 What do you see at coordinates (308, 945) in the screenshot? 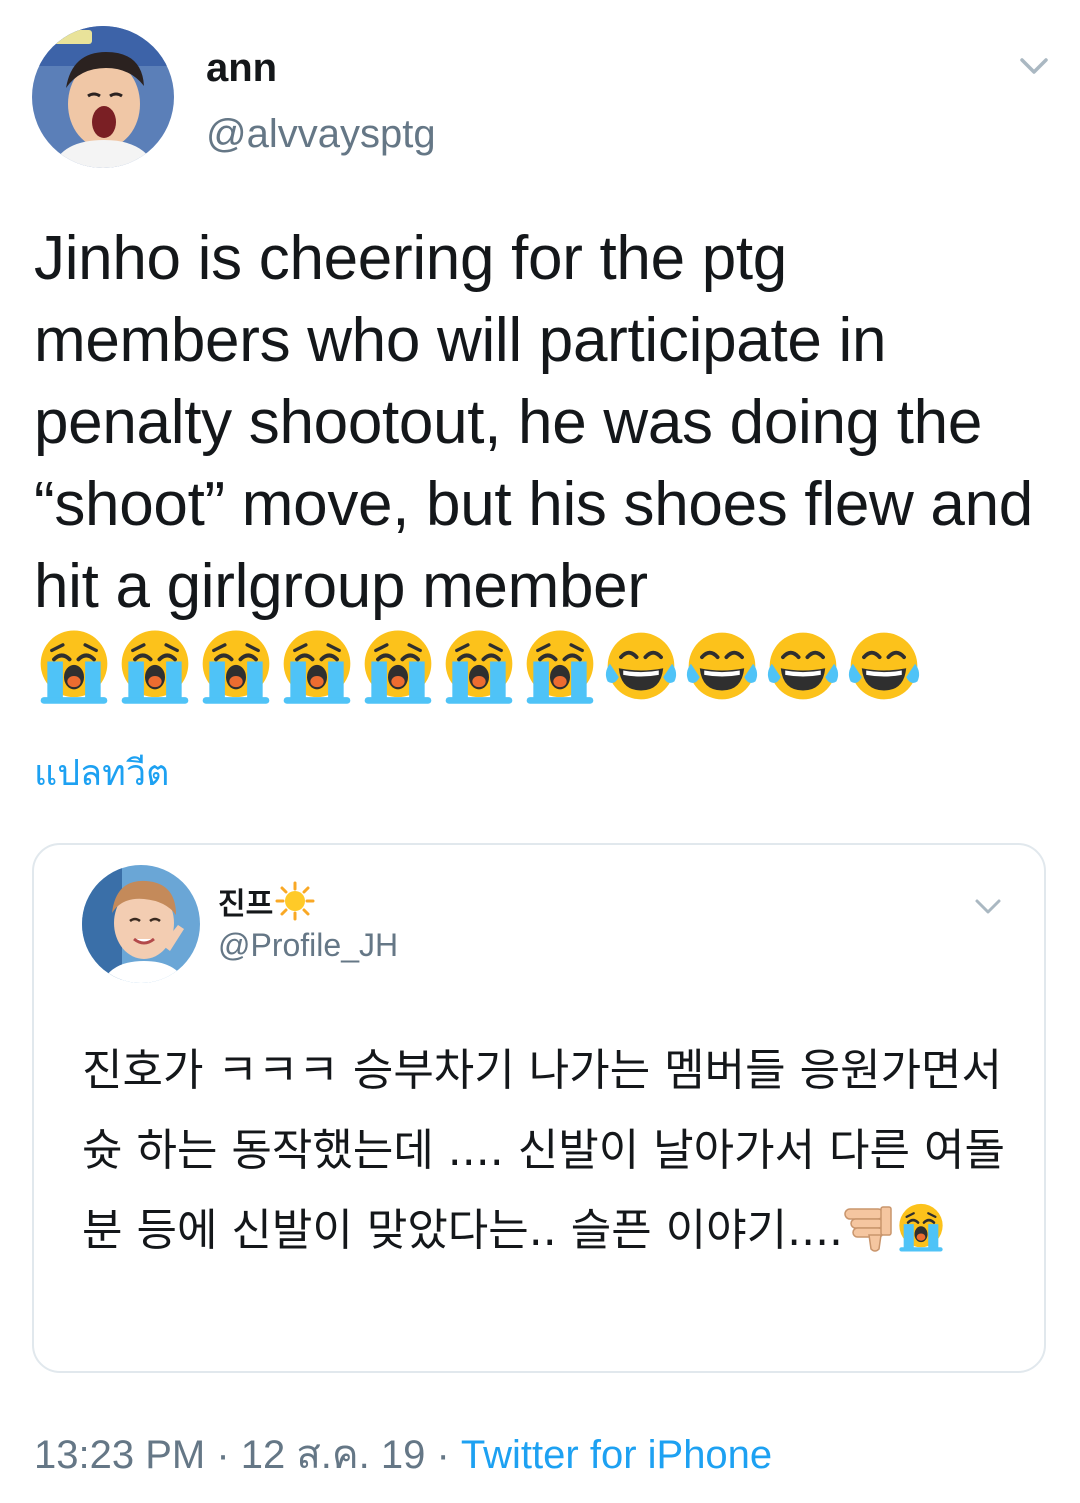
I see `quoted-author-handle: @Profile_JH` at bounding box center [308, 945].